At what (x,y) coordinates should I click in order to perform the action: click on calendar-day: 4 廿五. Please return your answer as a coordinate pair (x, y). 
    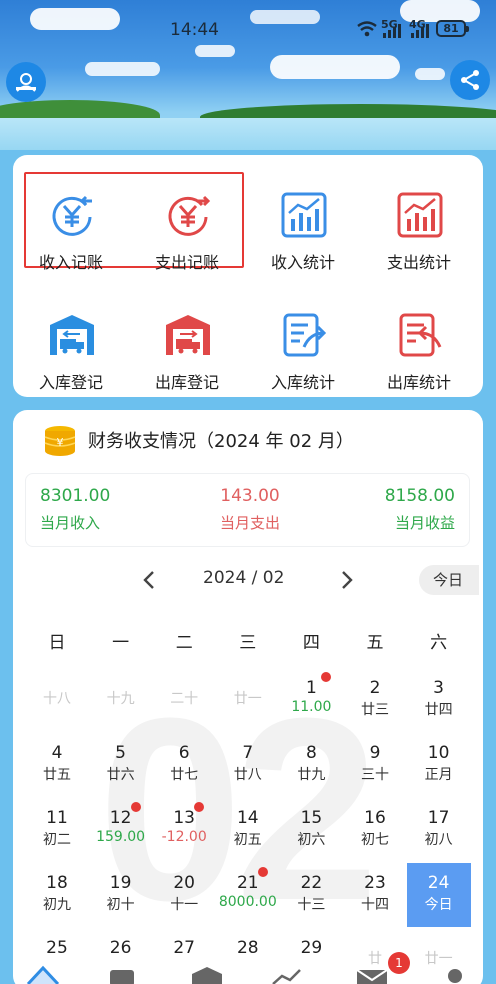
    Looking at the image, I should click on (57, 765).